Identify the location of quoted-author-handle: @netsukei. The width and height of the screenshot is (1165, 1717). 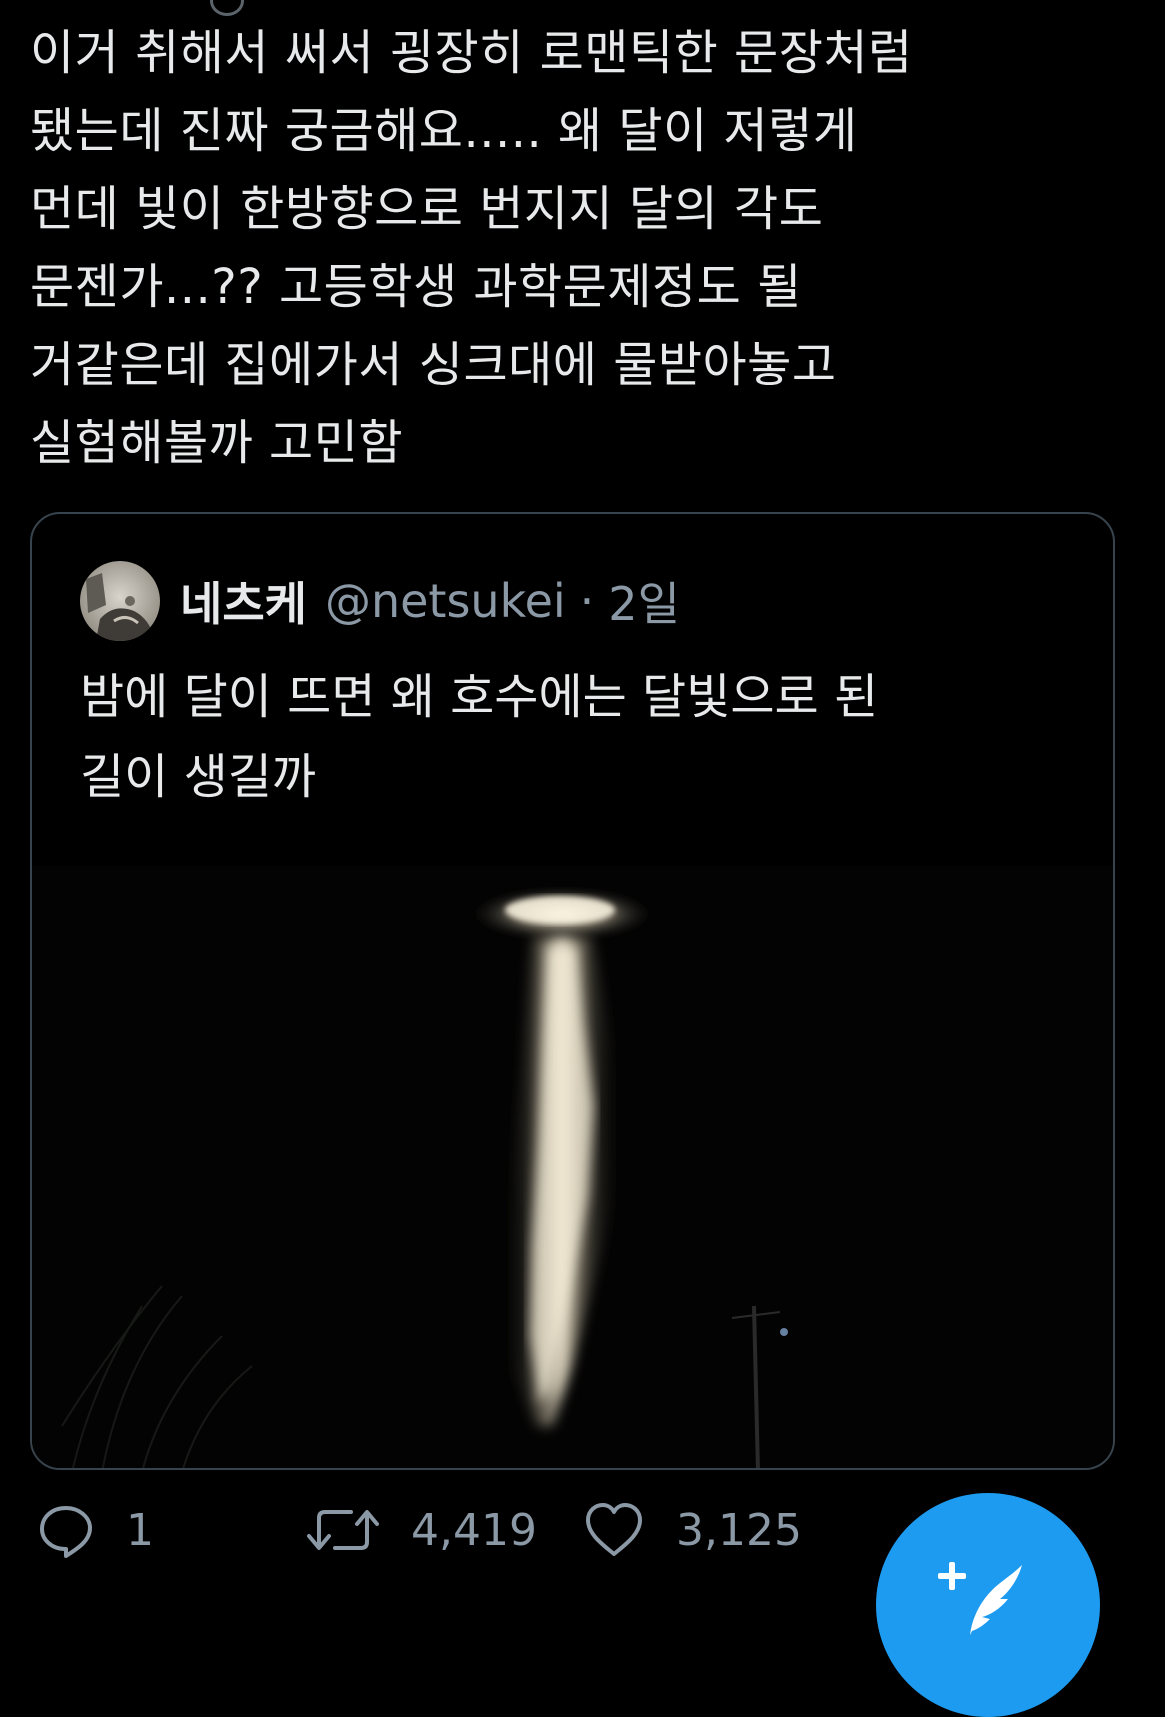
(445, 601).